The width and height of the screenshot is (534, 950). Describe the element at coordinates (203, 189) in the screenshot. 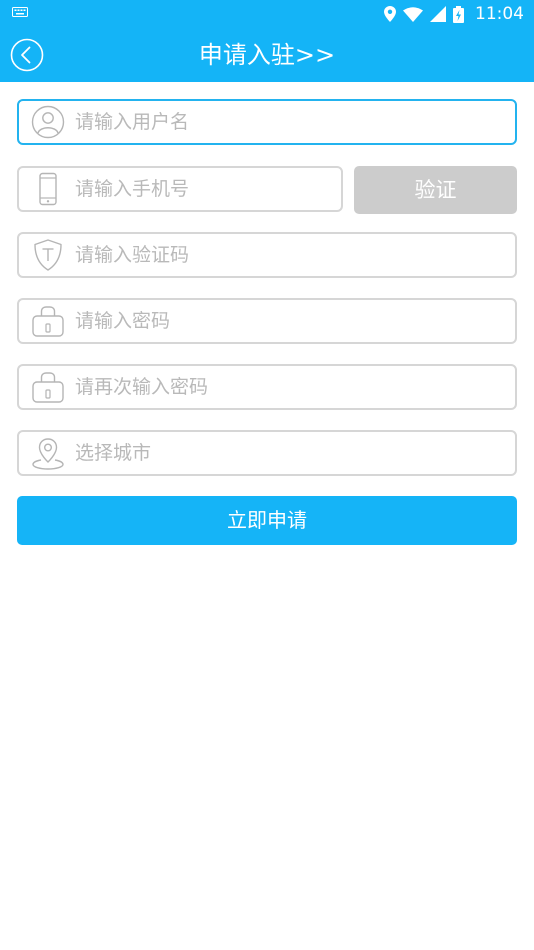

I see `phone-input` at that location.